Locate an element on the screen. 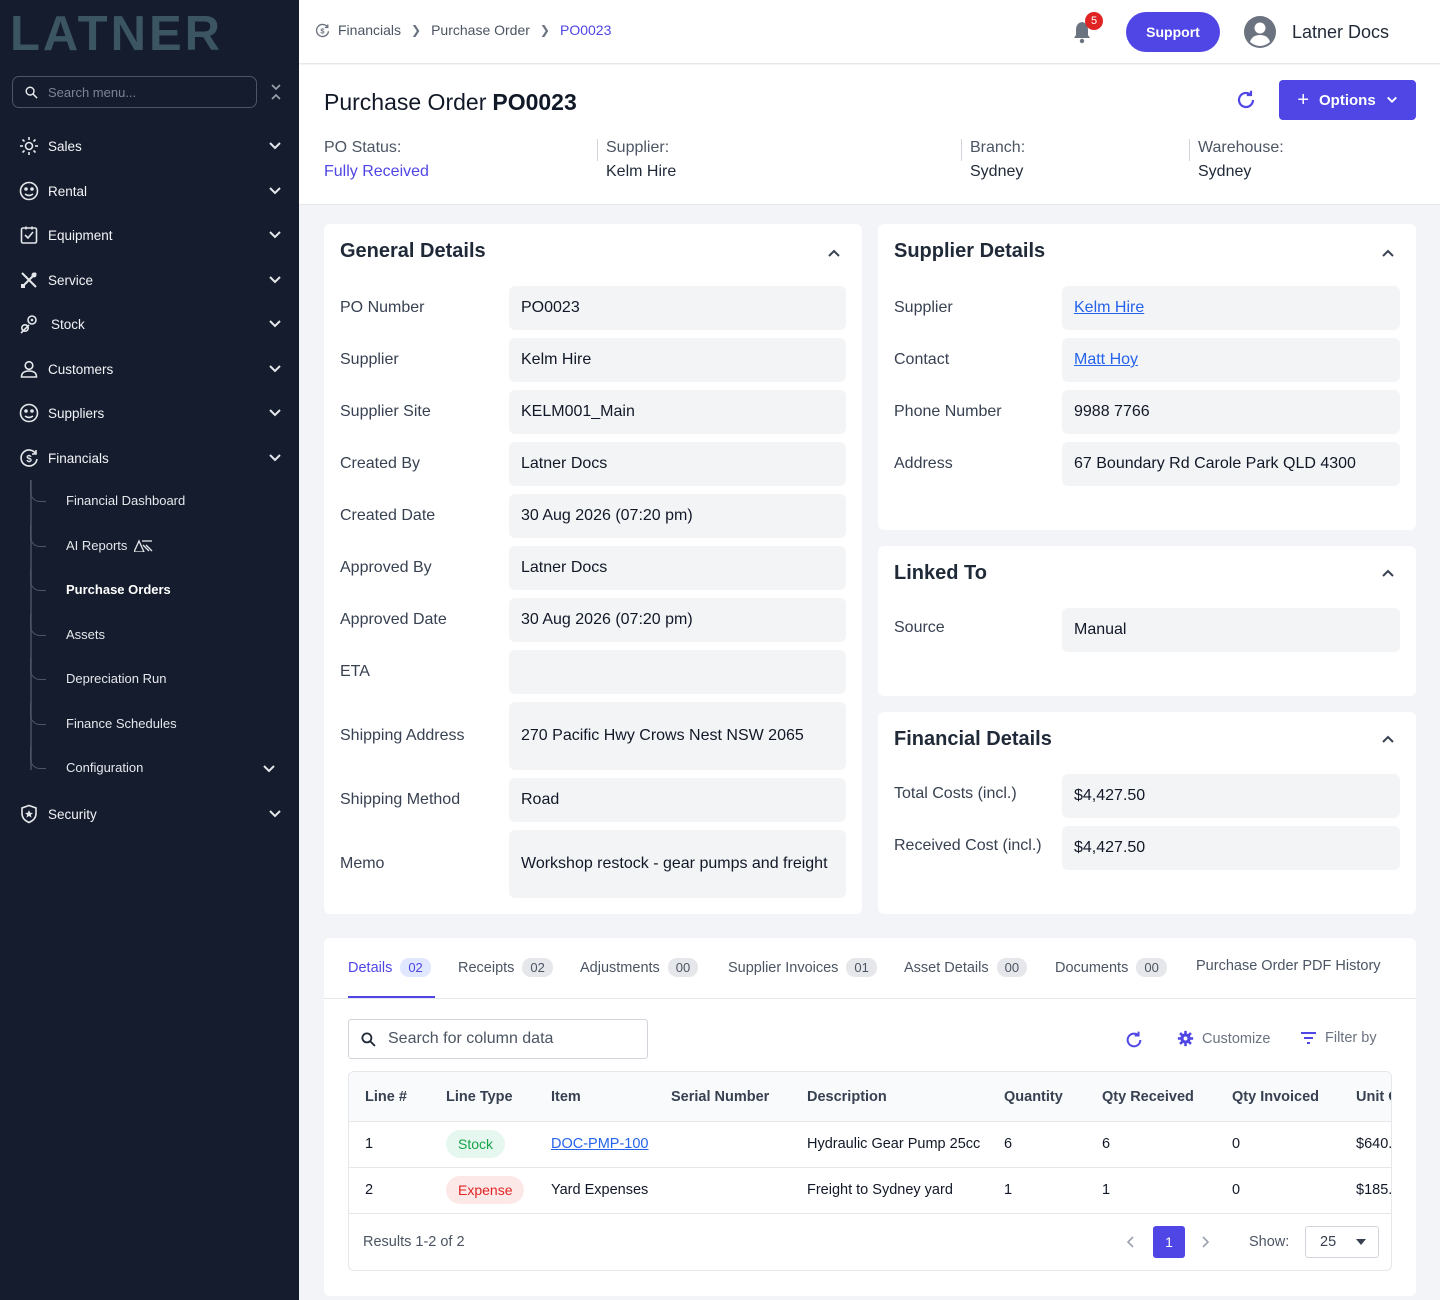  tab-receipts: Receipts 02 is located at coordinates (505, 967).